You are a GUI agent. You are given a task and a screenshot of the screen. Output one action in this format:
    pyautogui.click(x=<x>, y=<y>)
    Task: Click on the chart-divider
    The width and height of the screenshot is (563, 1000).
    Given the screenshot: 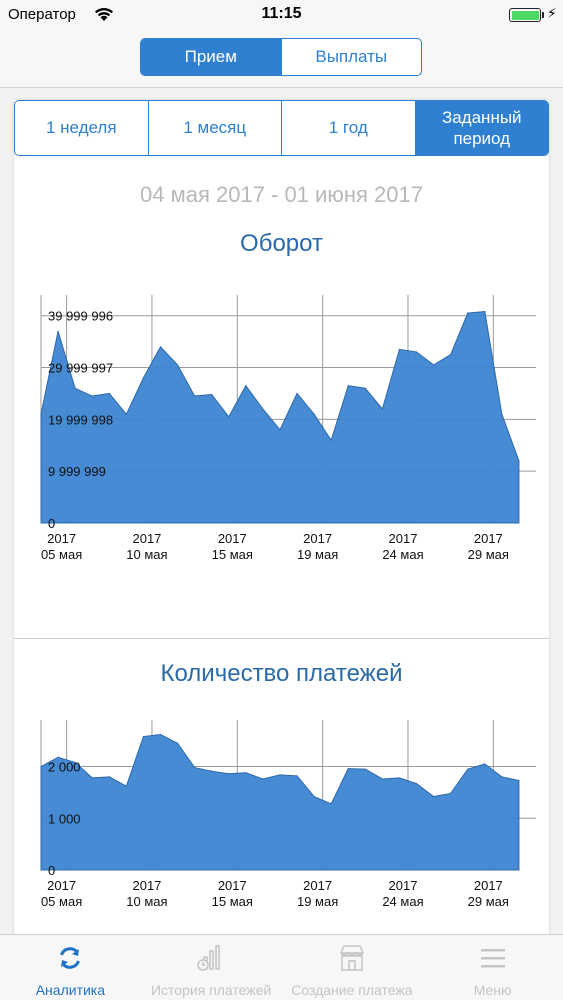 What is the action you would take?
    pyautogui.click(x=281, y=638)
    